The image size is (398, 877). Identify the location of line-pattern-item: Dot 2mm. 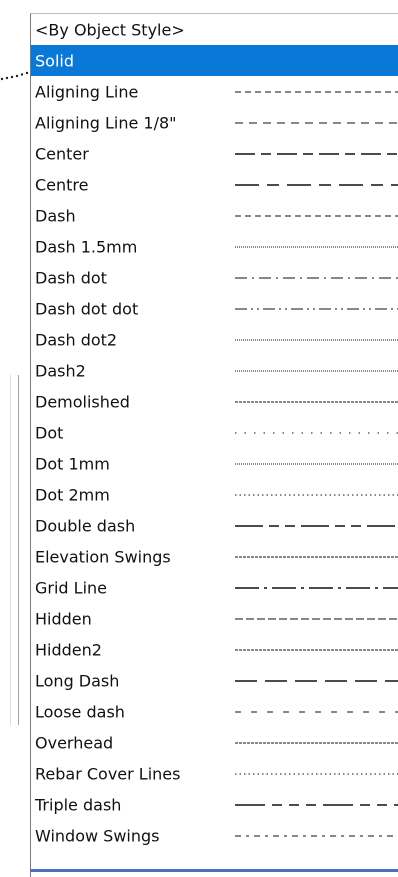
(214, 494).